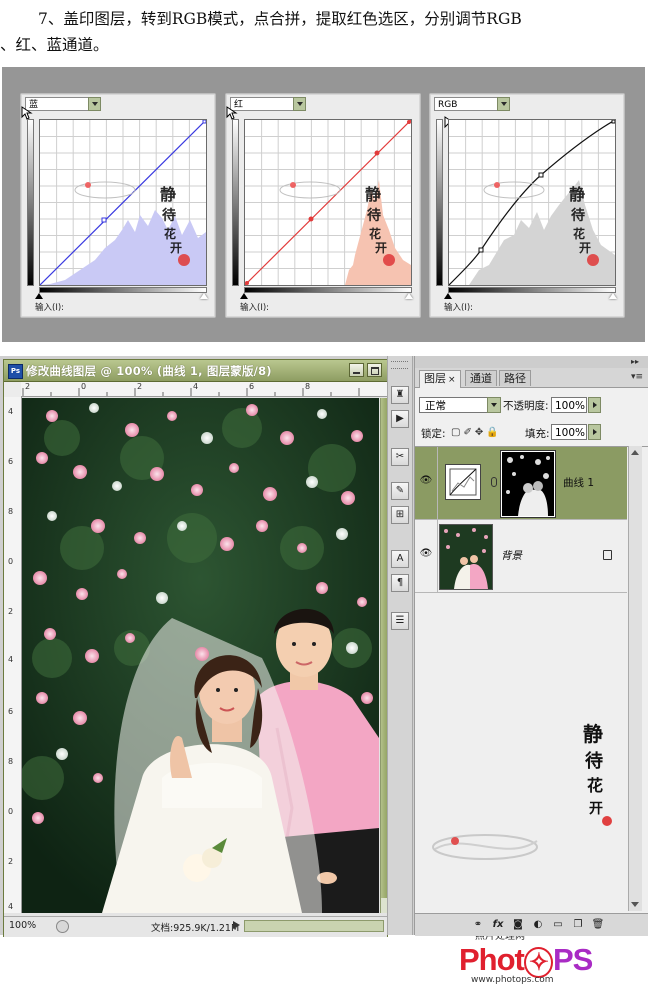 The height and width of the screenshot is (985, 648). What do you see at coordinates (452, 380) in the screenshot?
I see `close-icon: ×` at bounding box center [452, 380].